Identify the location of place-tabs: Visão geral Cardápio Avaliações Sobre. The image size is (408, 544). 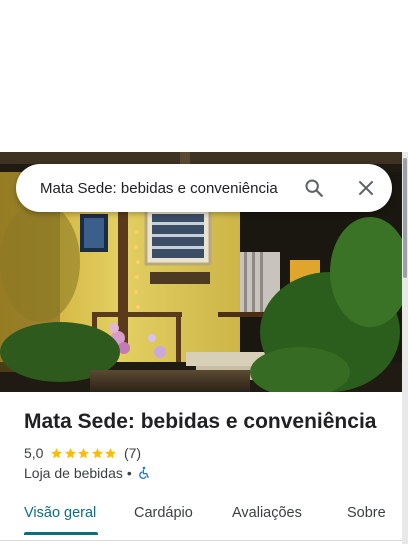
(201, 515).